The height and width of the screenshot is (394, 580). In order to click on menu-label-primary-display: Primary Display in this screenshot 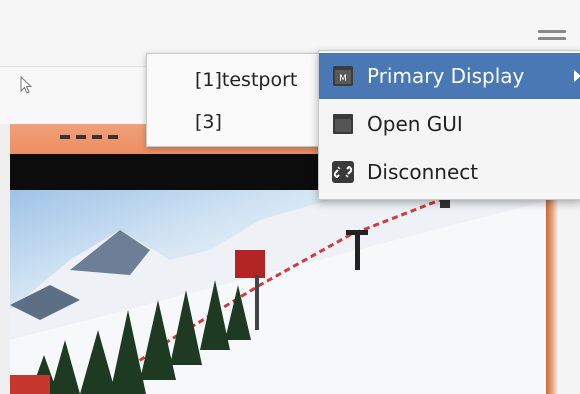, I will do `click(446, 76)`.